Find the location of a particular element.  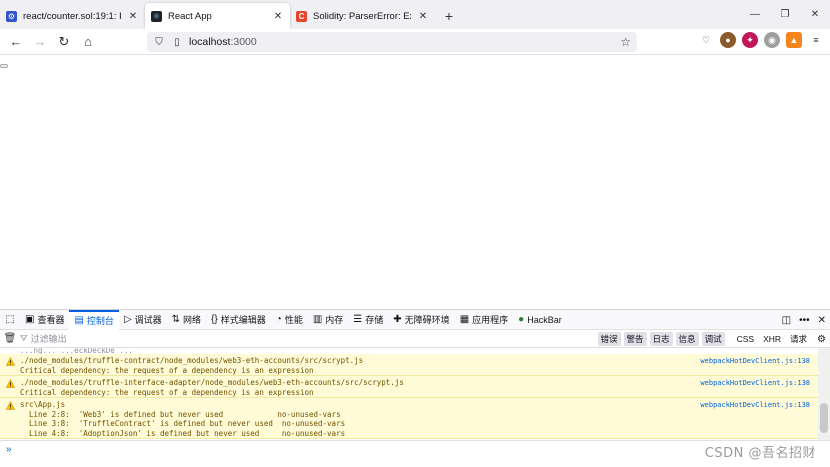

tab-accessibility: ✚ 无障碍环境 is located at coordinates (421, 320).